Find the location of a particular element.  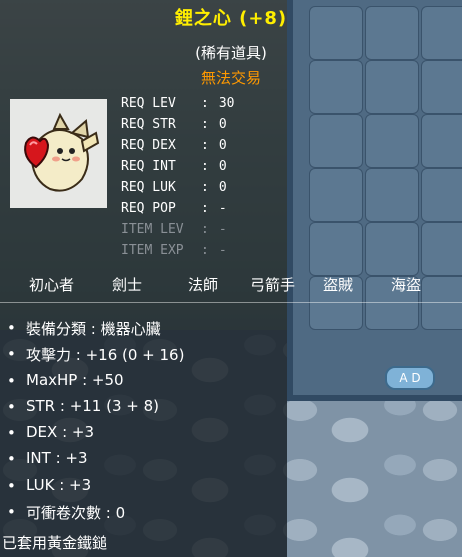

req-pop-row: REQ POP: - is located at coordinates (174, 208).